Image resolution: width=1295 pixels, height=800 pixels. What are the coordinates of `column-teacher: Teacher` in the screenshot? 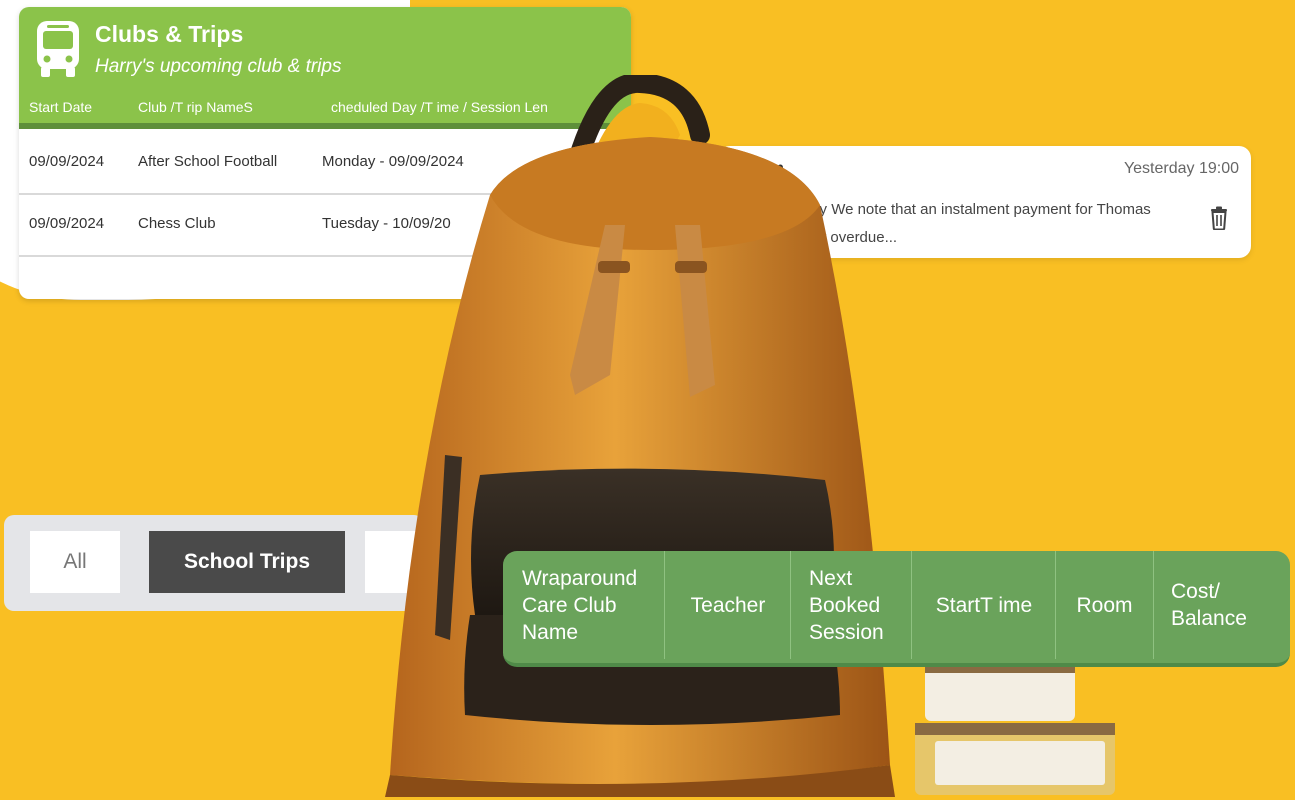 It's located at (728, 605).